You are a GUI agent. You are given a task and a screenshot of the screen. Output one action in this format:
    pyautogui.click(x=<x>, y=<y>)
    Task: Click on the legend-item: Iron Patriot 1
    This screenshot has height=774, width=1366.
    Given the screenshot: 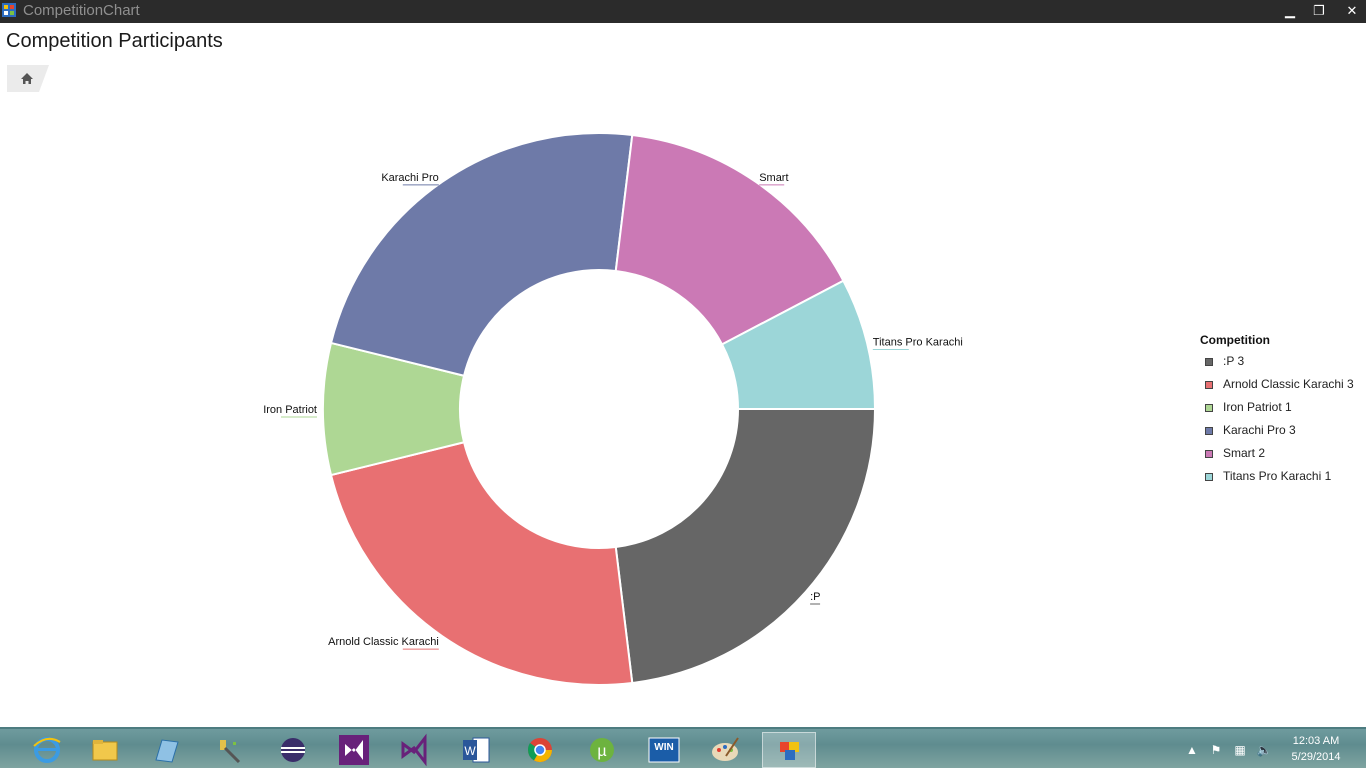 What is the action you would take?
    pyautogui.click(x=1280, y=411)
    